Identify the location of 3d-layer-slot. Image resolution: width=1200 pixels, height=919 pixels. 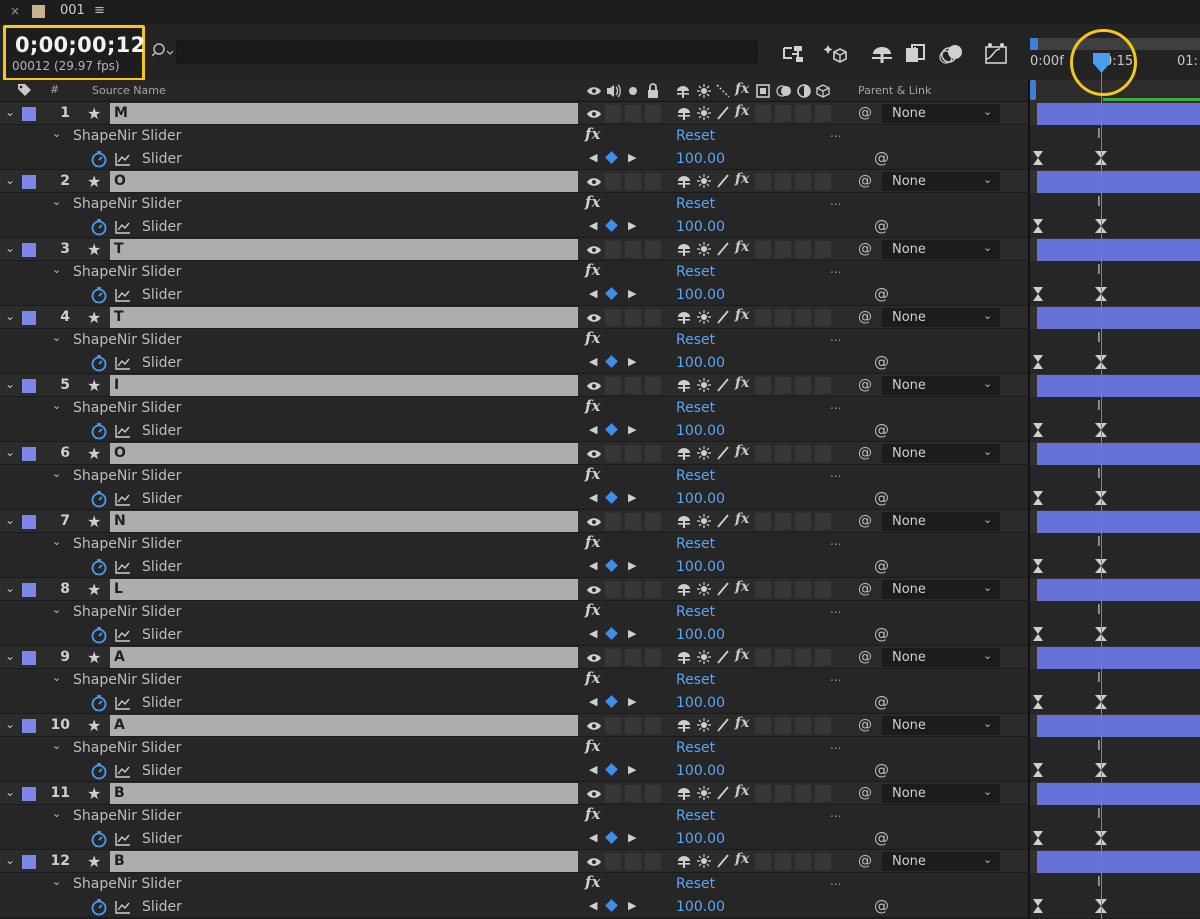
(823, 861).